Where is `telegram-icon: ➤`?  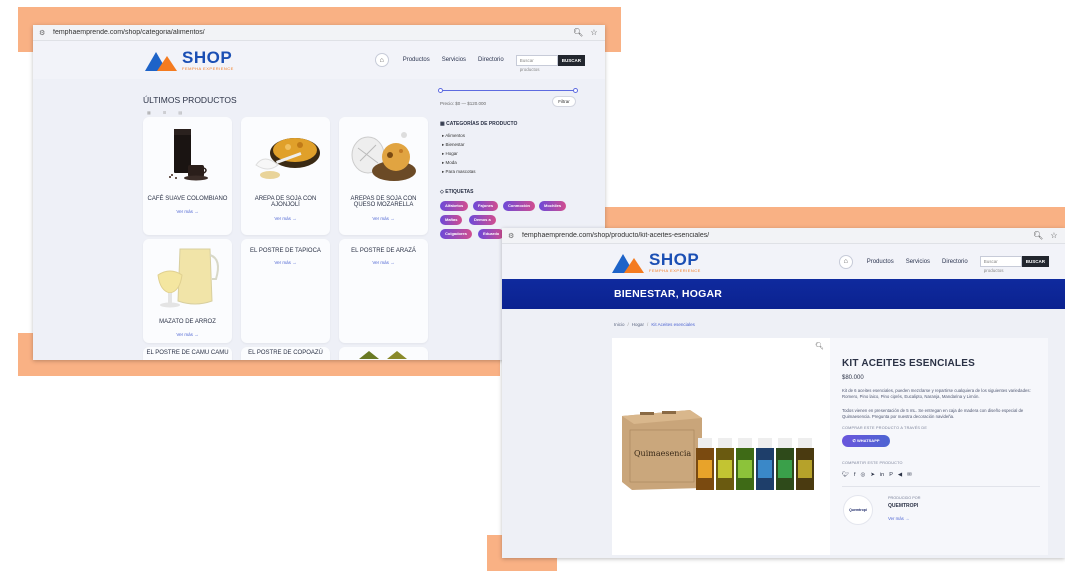
telegram-icon: ➤ is located at coordinates (872, 475).